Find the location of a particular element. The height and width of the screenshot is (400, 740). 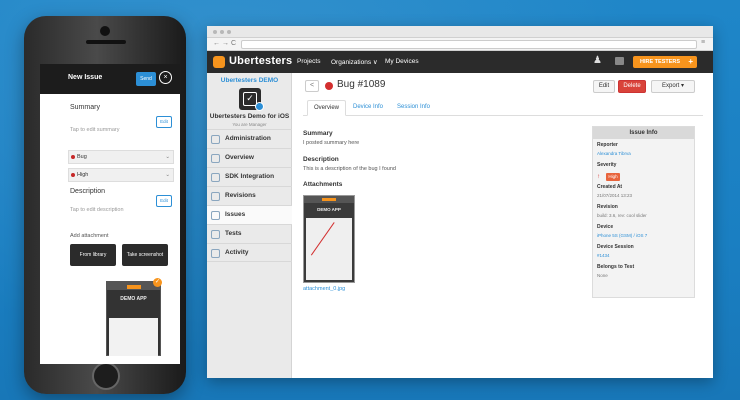

session-label: Device Session is located at coordinates (615, 247).